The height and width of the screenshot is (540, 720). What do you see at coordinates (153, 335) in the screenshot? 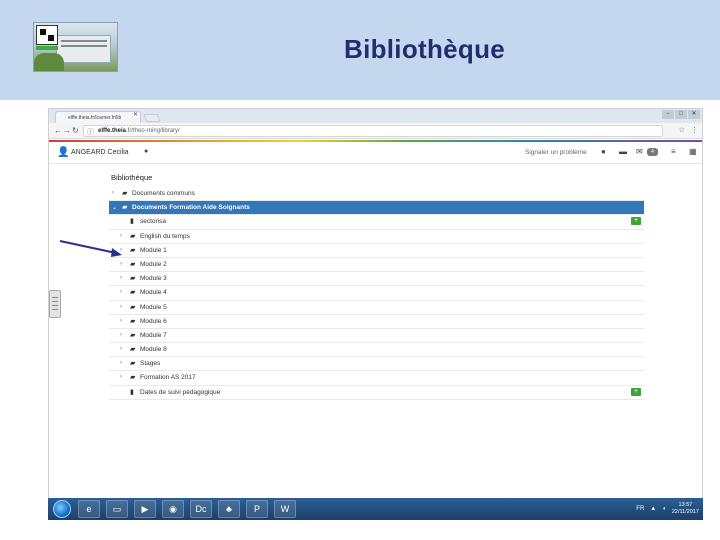
I see `row-label: Module 7` at bounding box center [153, 335].